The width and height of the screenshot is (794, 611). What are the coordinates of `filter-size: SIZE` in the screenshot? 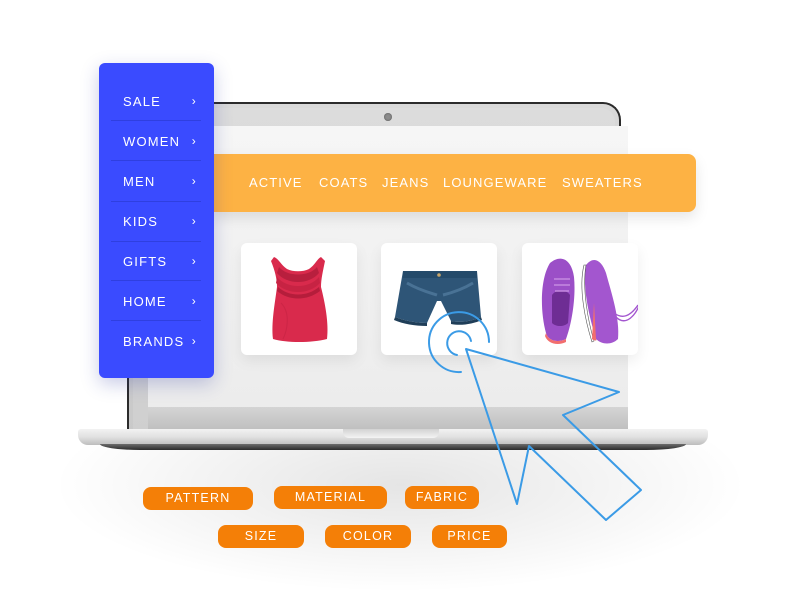 It's located at (261, 536).